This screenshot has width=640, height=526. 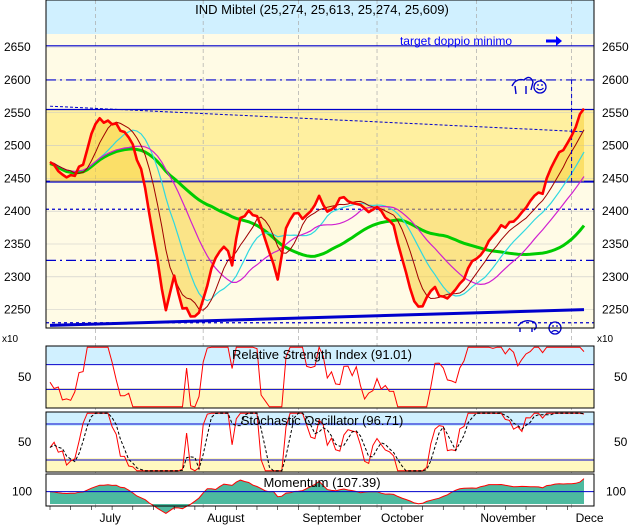 What do you see at coordinates (17, 146) in the screenshot?
I see `y-tick-left: 2500` at bounding box center [17, 146].